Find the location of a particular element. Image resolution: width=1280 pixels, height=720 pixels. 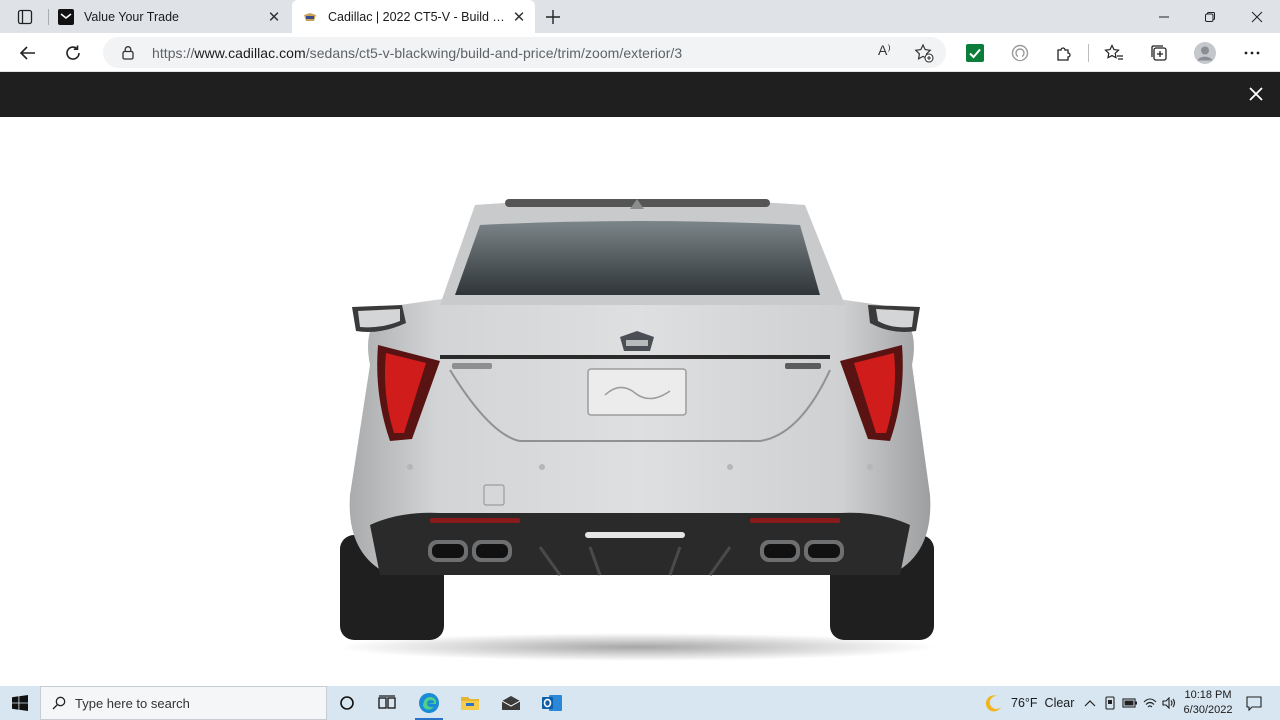

settings-menu-button is located at coordinates (1252, 53).